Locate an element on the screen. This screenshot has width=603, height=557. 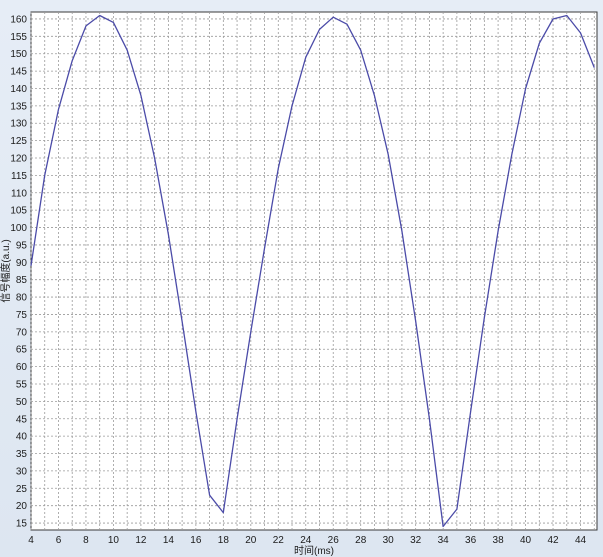
y-tick-label: 100 is located at coordinates (18, 228).